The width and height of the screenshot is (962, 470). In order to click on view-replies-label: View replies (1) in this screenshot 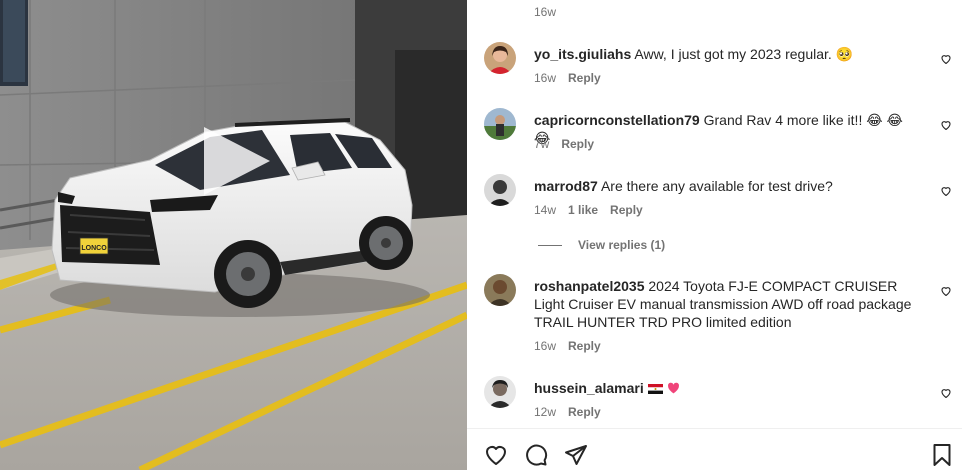, I will do `click(622, 245)`.